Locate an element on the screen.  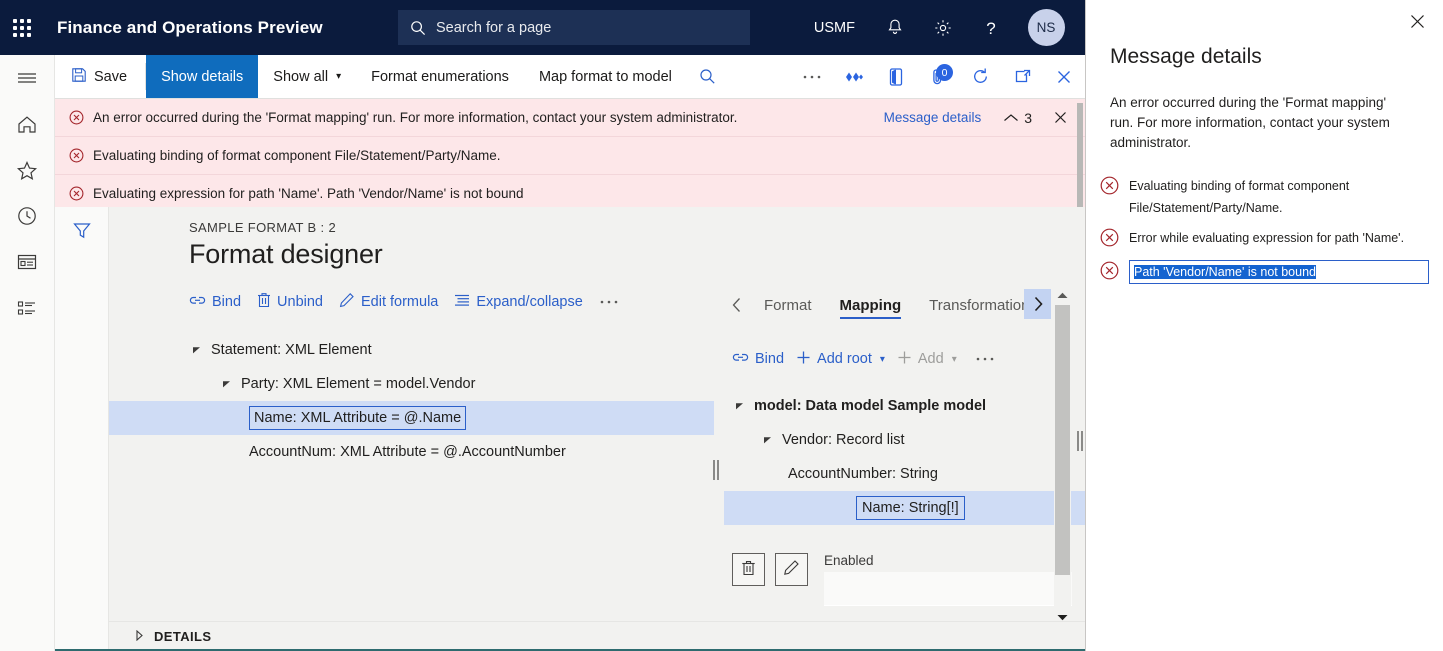
question-mark-icon: ? is located at coordinates (991, 27).